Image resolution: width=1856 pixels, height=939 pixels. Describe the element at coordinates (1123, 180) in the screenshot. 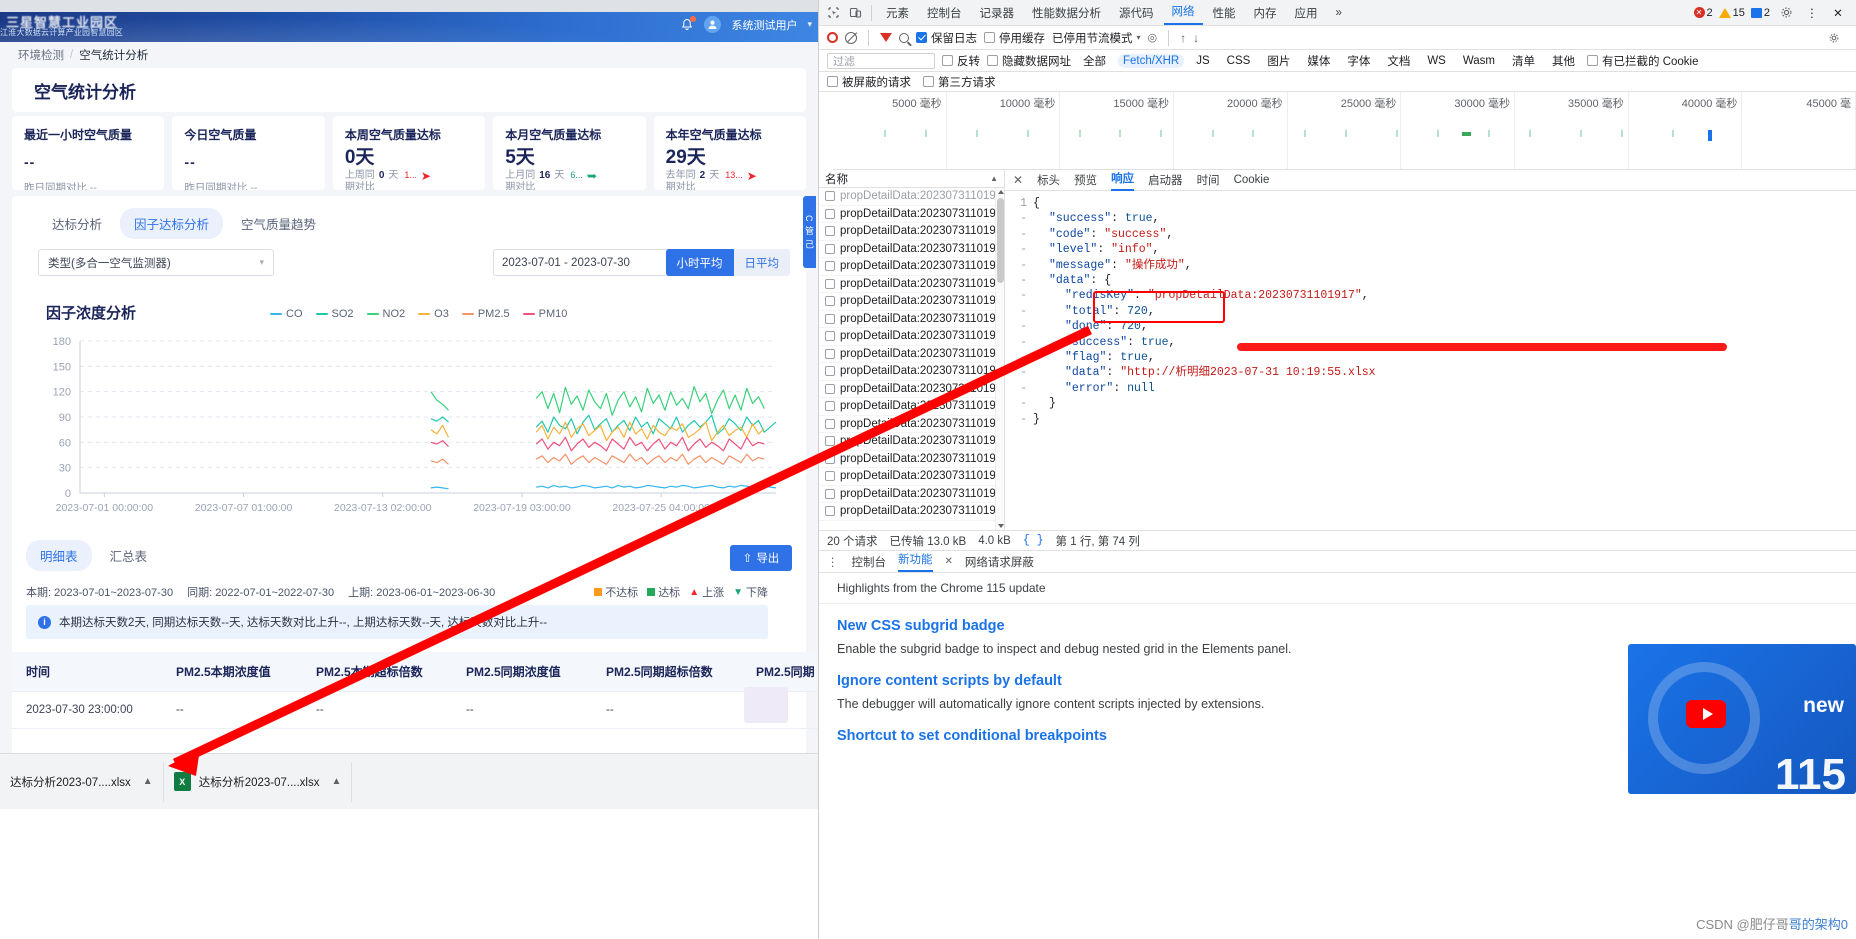

I see `detail-tab-response: 响应` at that location.